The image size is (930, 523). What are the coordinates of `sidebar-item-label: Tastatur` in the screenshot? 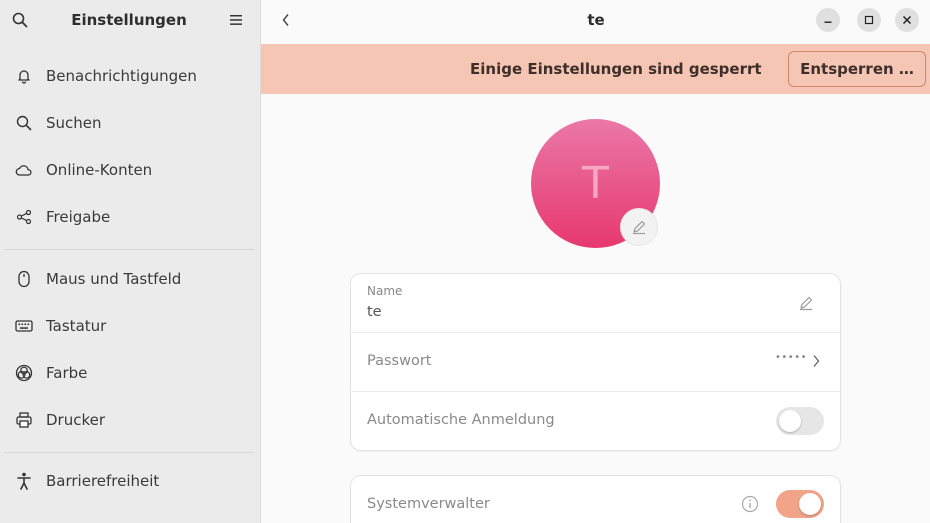 It's located at (76, 326).